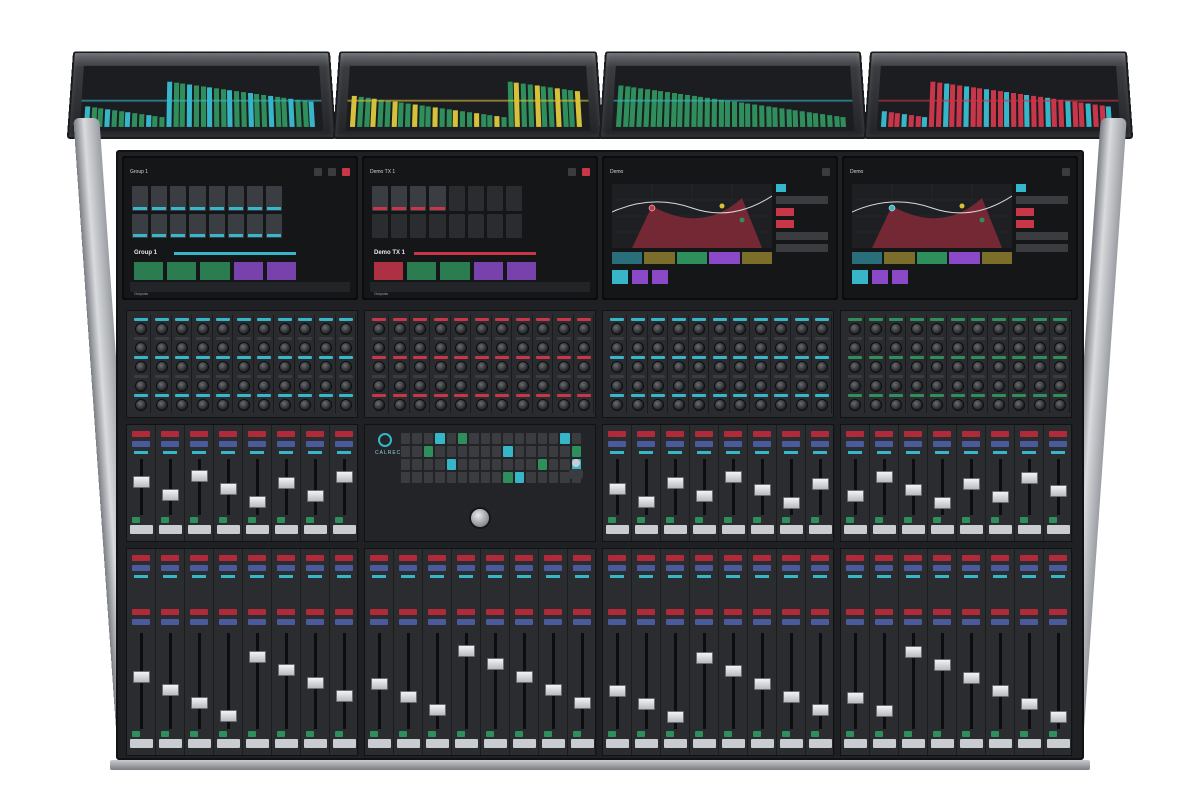 This screenshot has height=800, width=1200. What do you see at coordinates (826, 172) in the screenshot?
I see `screen-header-button` at bounding box center [826, 172].